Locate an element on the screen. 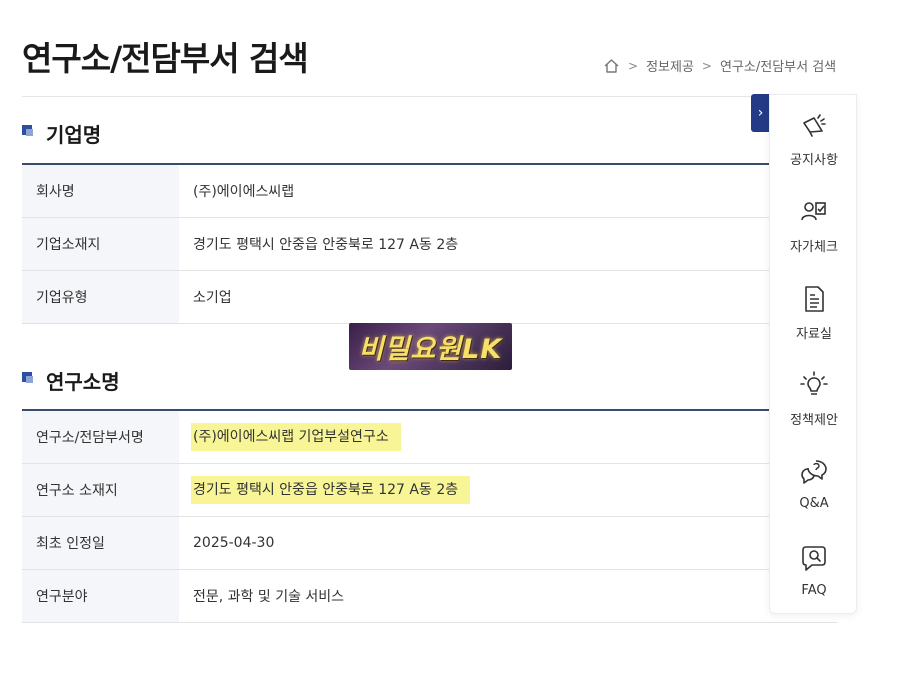 The height and width of the screenshot is (682, 913). company-address-value: 경기도 평택시 안중읍 안중북로 127 A동 2층 is located at coordinates (326, 245).